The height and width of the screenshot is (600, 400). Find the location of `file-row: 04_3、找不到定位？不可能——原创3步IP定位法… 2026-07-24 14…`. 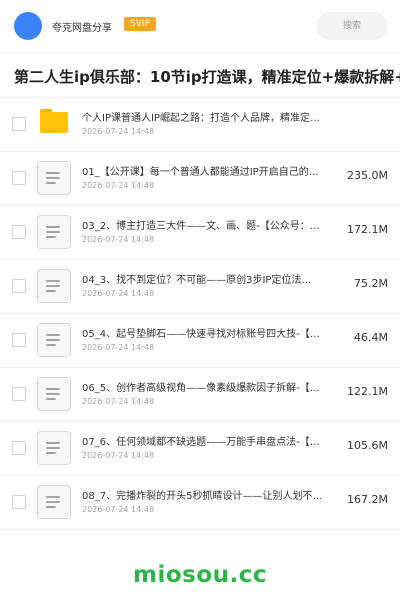

file-row: 04_3、找不到定位？不可能——原创3步IP定位法… 2026-07-24 14… is located at coordinates (200, 286).